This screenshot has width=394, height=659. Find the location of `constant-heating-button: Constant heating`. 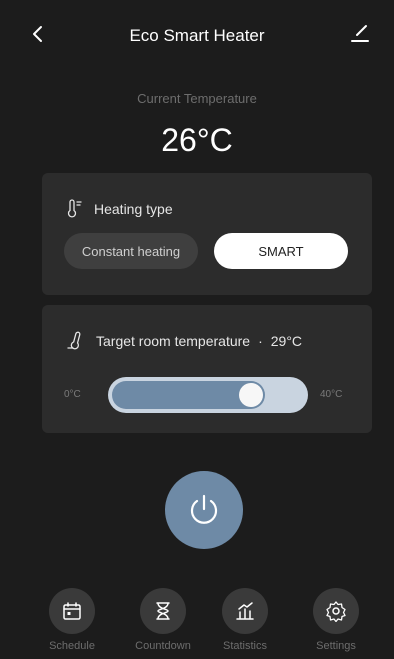

constant-heating-button: Constant heating is located at coordinates (131, 251).